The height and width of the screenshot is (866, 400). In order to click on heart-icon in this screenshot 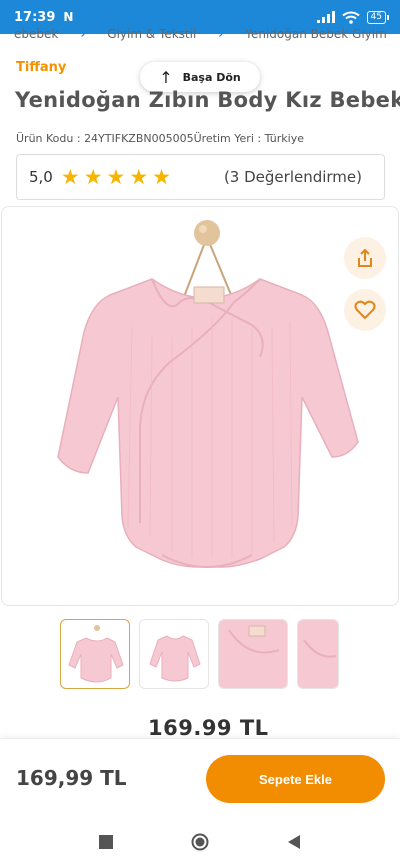, I will do `click(365, 310)`.